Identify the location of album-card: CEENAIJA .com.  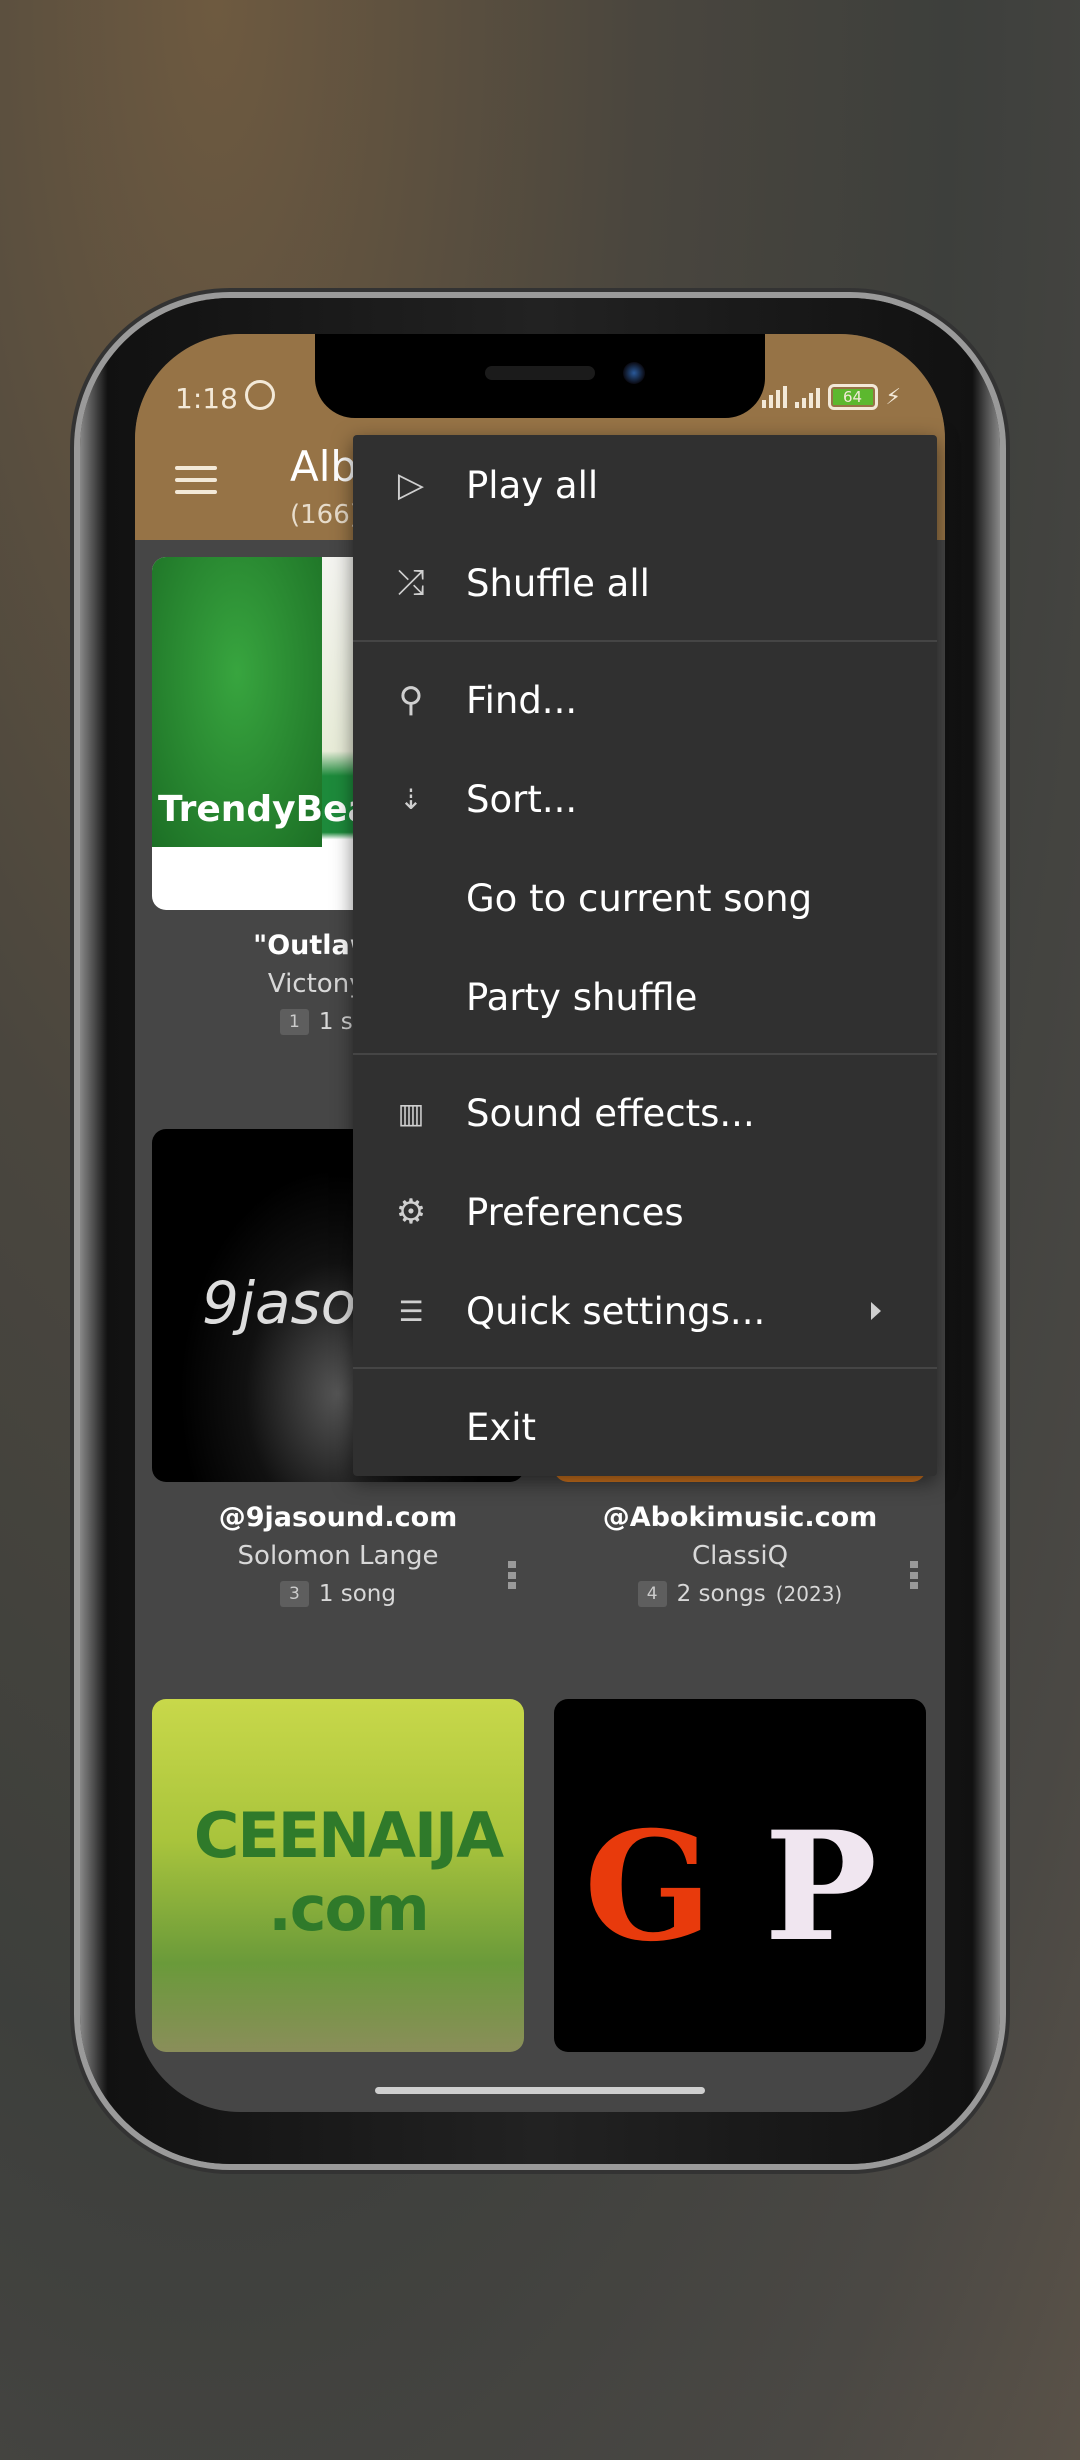
(338, 1875).